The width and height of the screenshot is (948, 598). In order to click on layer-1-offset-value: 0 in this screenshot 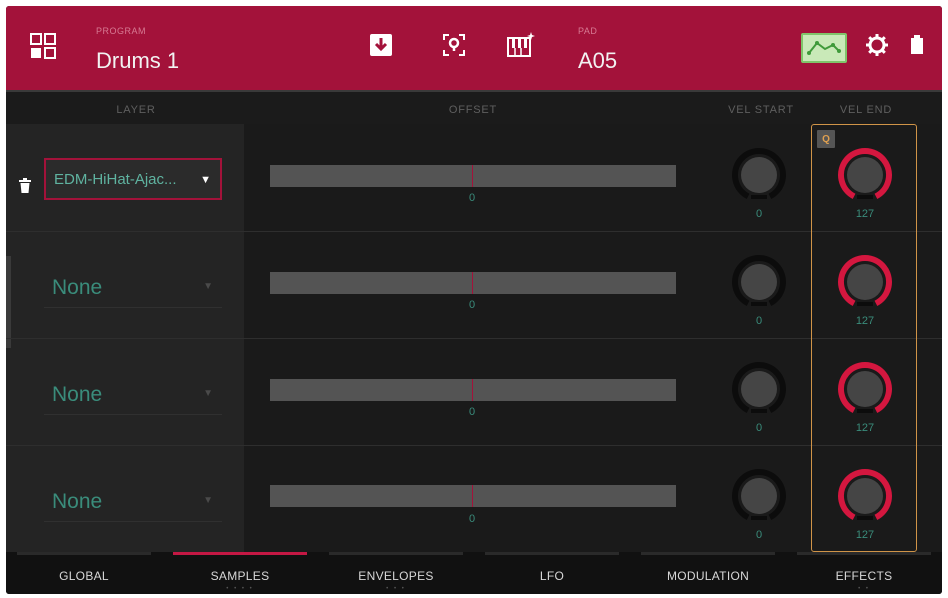, I will do `click(472, 198)`.